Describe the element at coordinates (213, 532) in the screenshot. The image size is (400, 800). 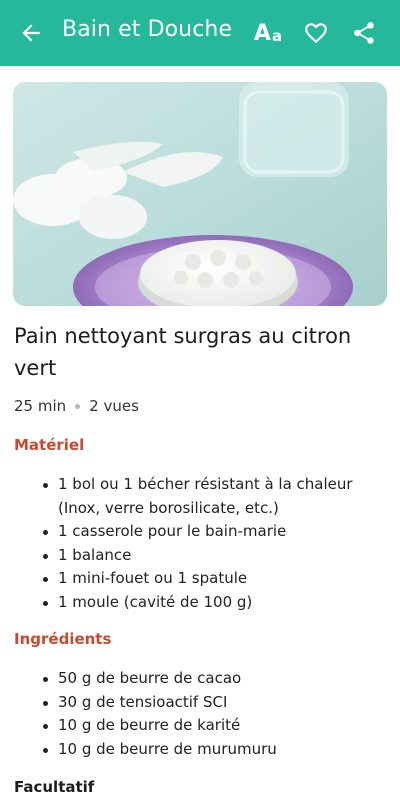
I see `list-item: 1 casserole pour le bain-marie` at that location.